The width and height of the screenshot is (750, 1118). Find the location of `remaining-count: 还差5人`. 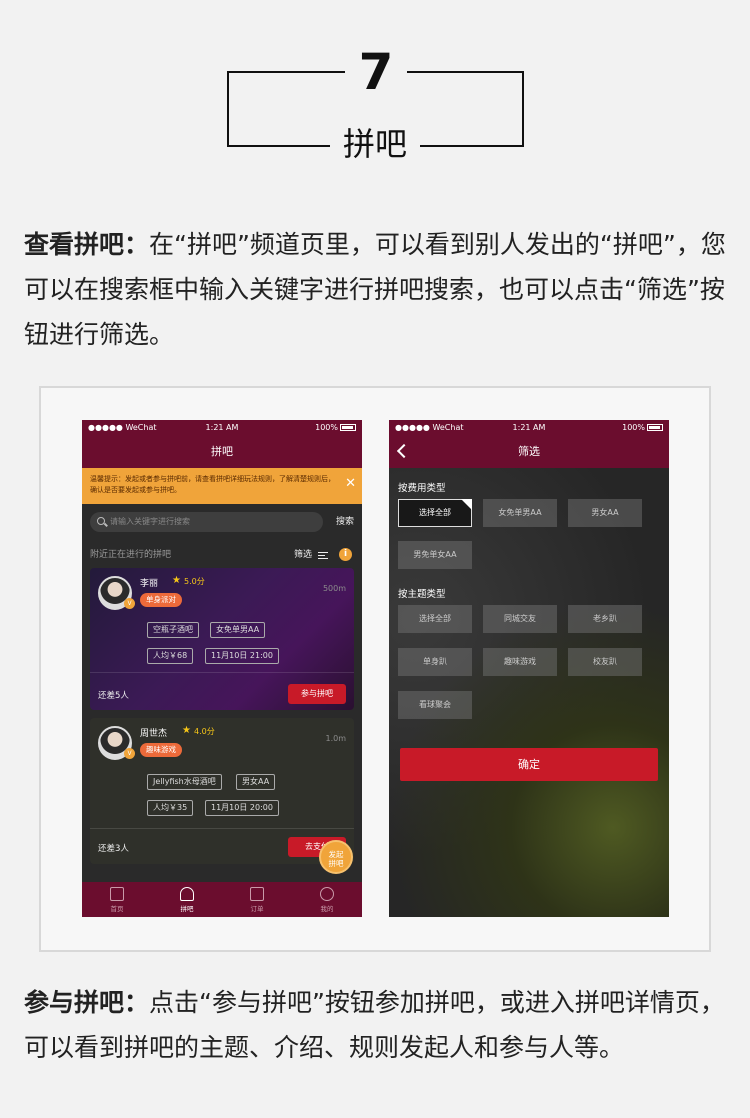

remaining-count: 还差5人 is located at coordinates (113, 696).